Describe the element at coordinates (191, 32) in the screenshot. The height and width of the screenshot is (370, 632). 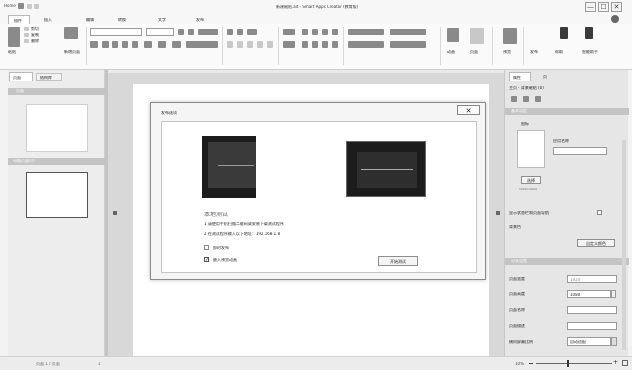
I see `shrink-font-icon` at that location.